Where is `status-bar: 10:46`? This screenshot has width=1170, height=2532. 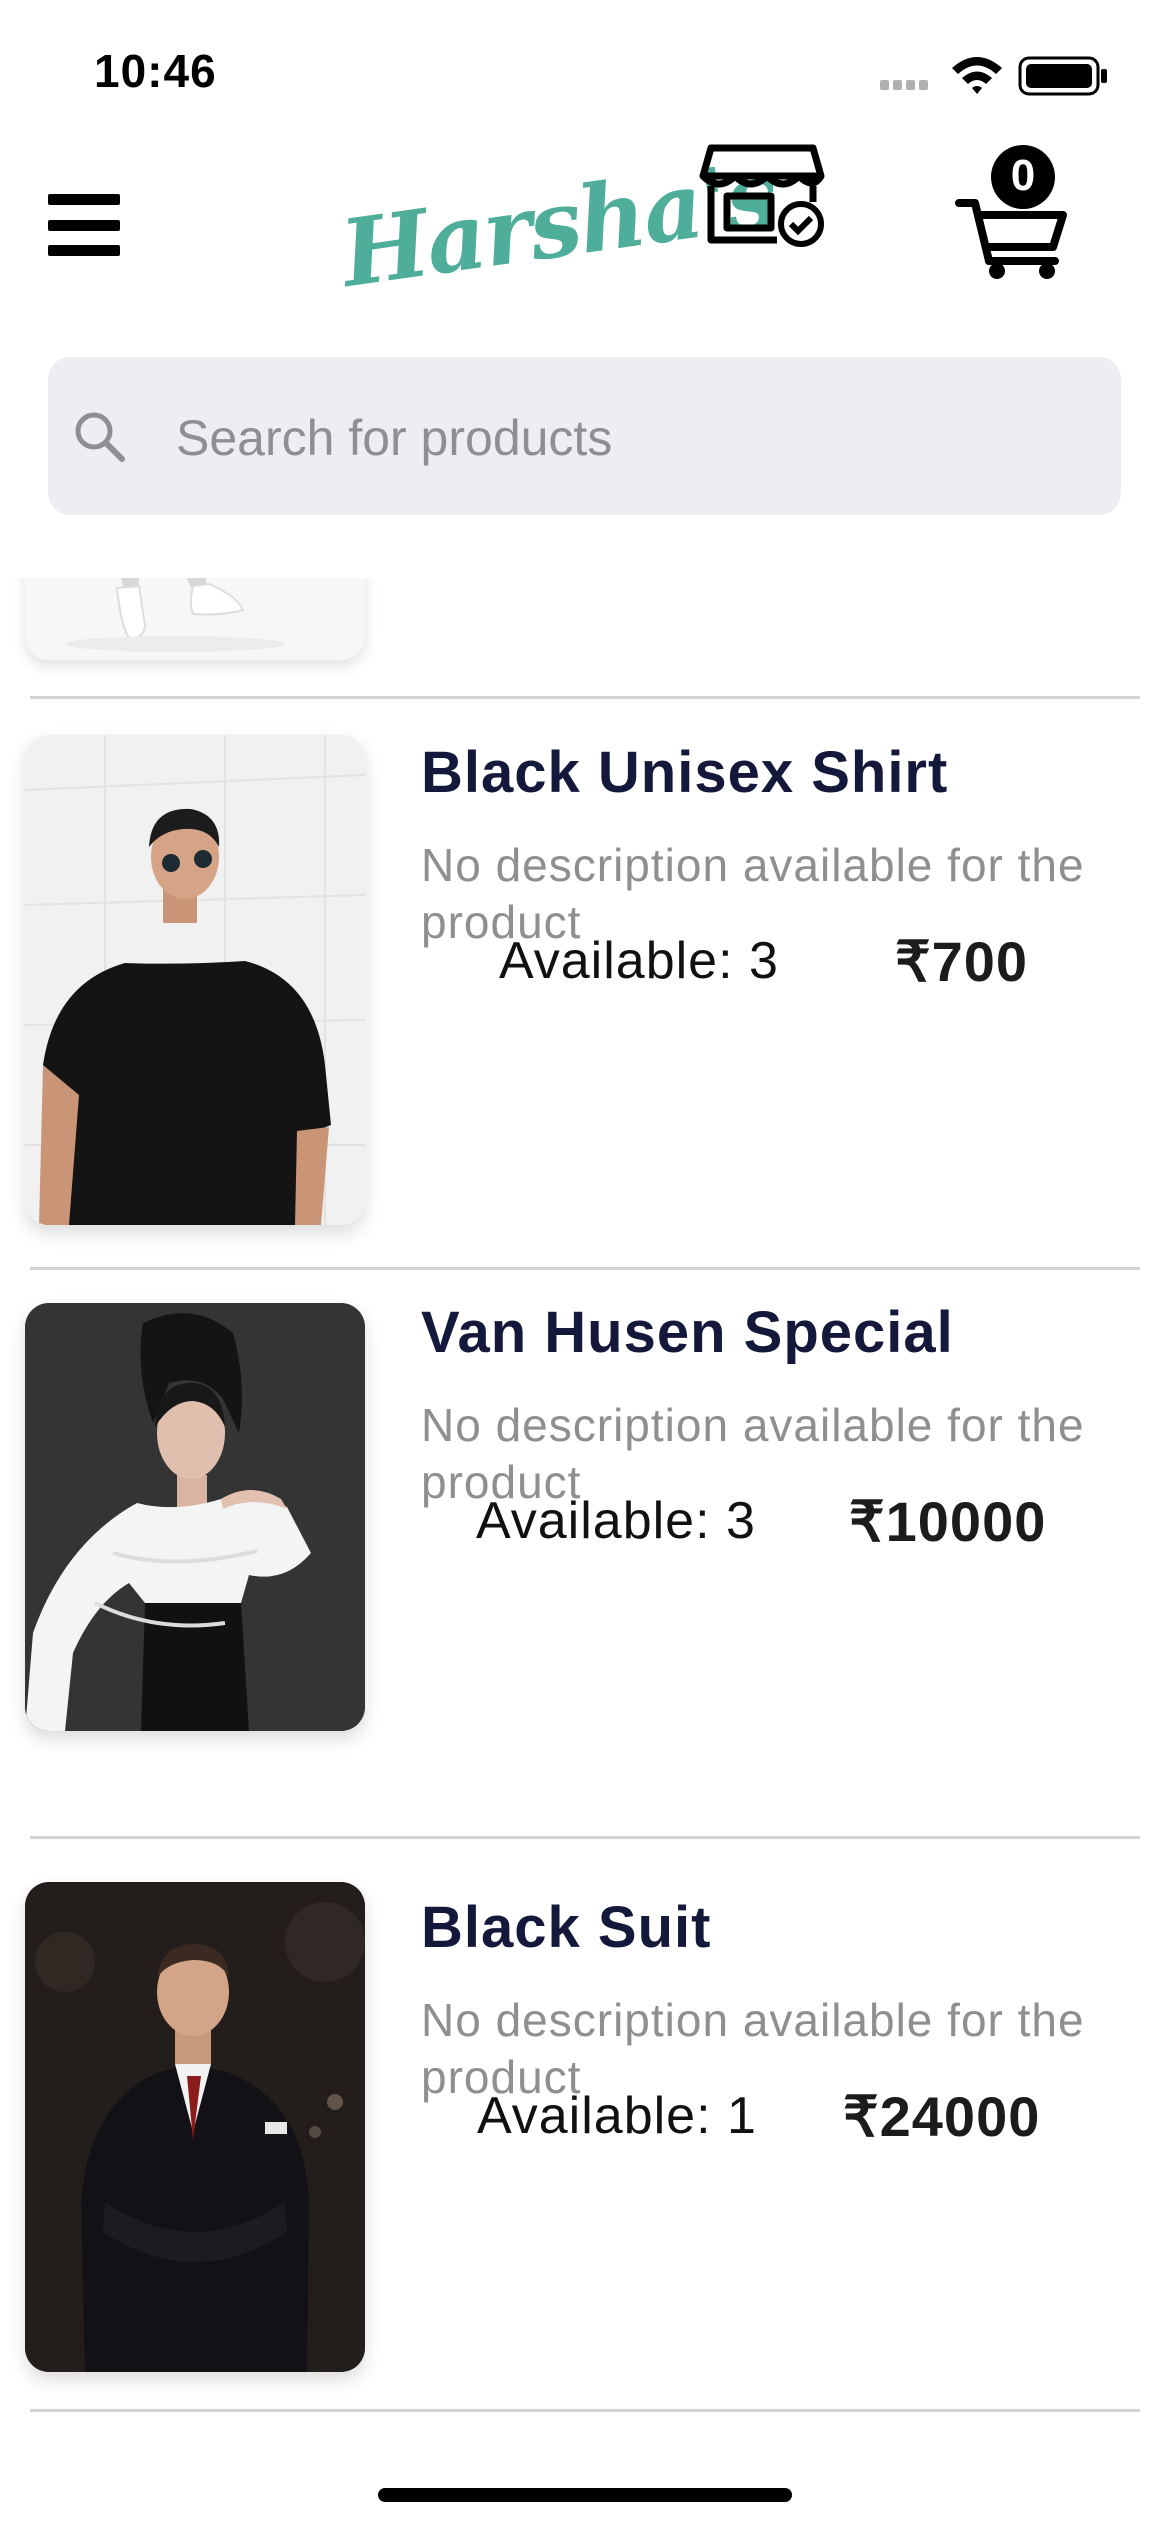
status-bar: 10:46 is located at coordinates (585, 65).